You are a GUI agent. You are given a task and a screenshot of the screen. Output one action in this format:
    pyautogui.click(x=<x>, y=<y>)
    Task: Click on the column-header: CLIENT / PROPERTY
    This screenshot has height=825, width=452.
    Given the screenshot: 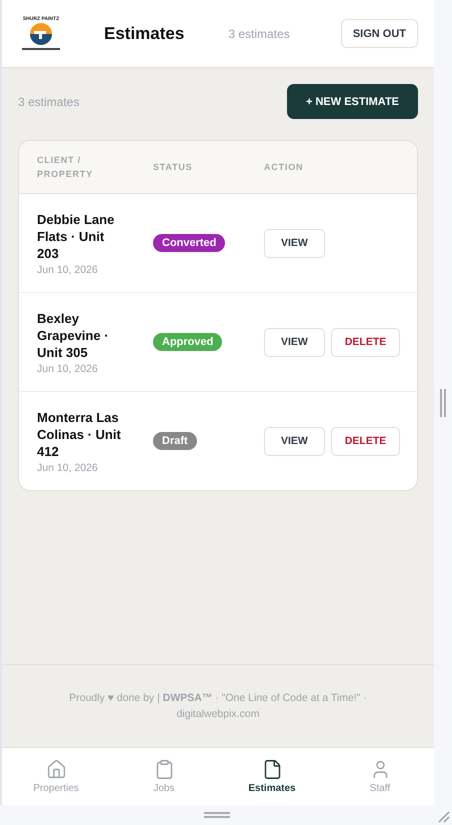 What is the action you would take?
    pyautogui.click(x=65, y=167)
    